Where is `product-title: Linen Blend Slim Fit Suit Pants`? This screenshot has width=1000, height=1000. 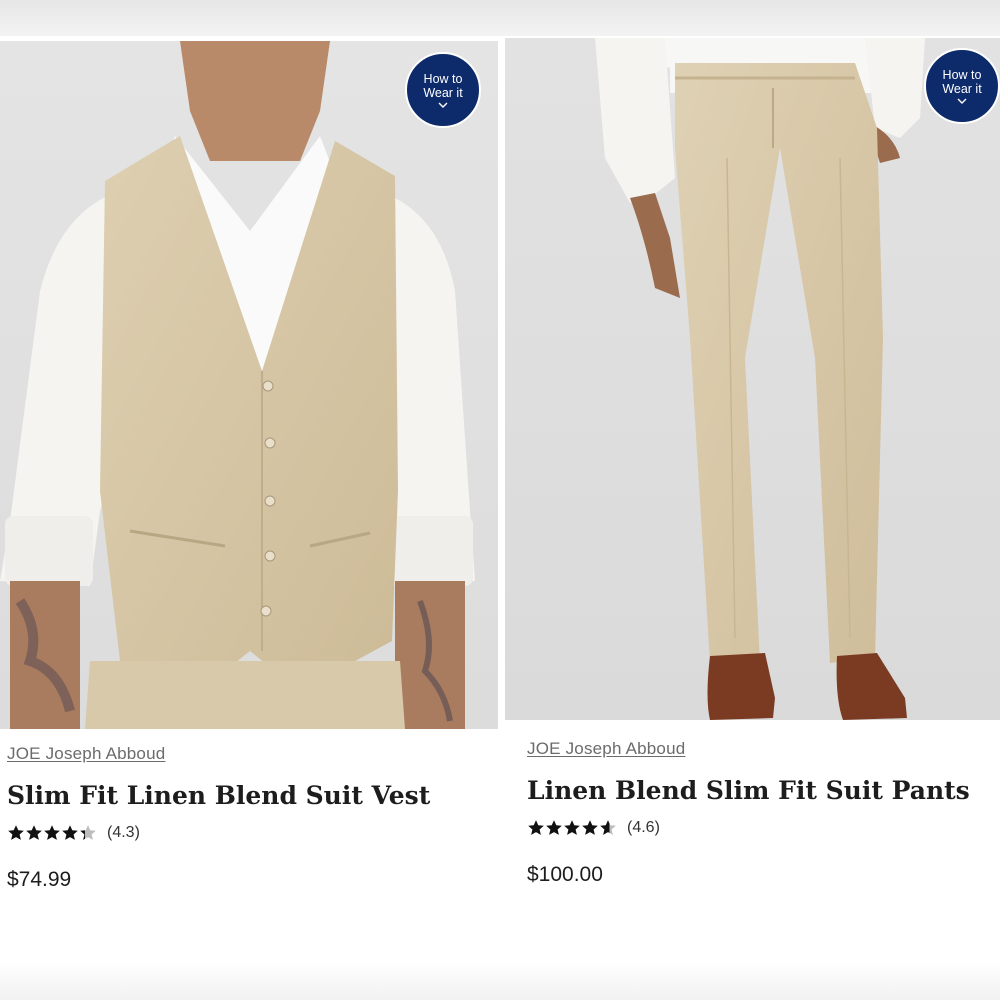
product-title: Linen Blend Slim Fit Suit Pants is located at coordinates (748, 790).